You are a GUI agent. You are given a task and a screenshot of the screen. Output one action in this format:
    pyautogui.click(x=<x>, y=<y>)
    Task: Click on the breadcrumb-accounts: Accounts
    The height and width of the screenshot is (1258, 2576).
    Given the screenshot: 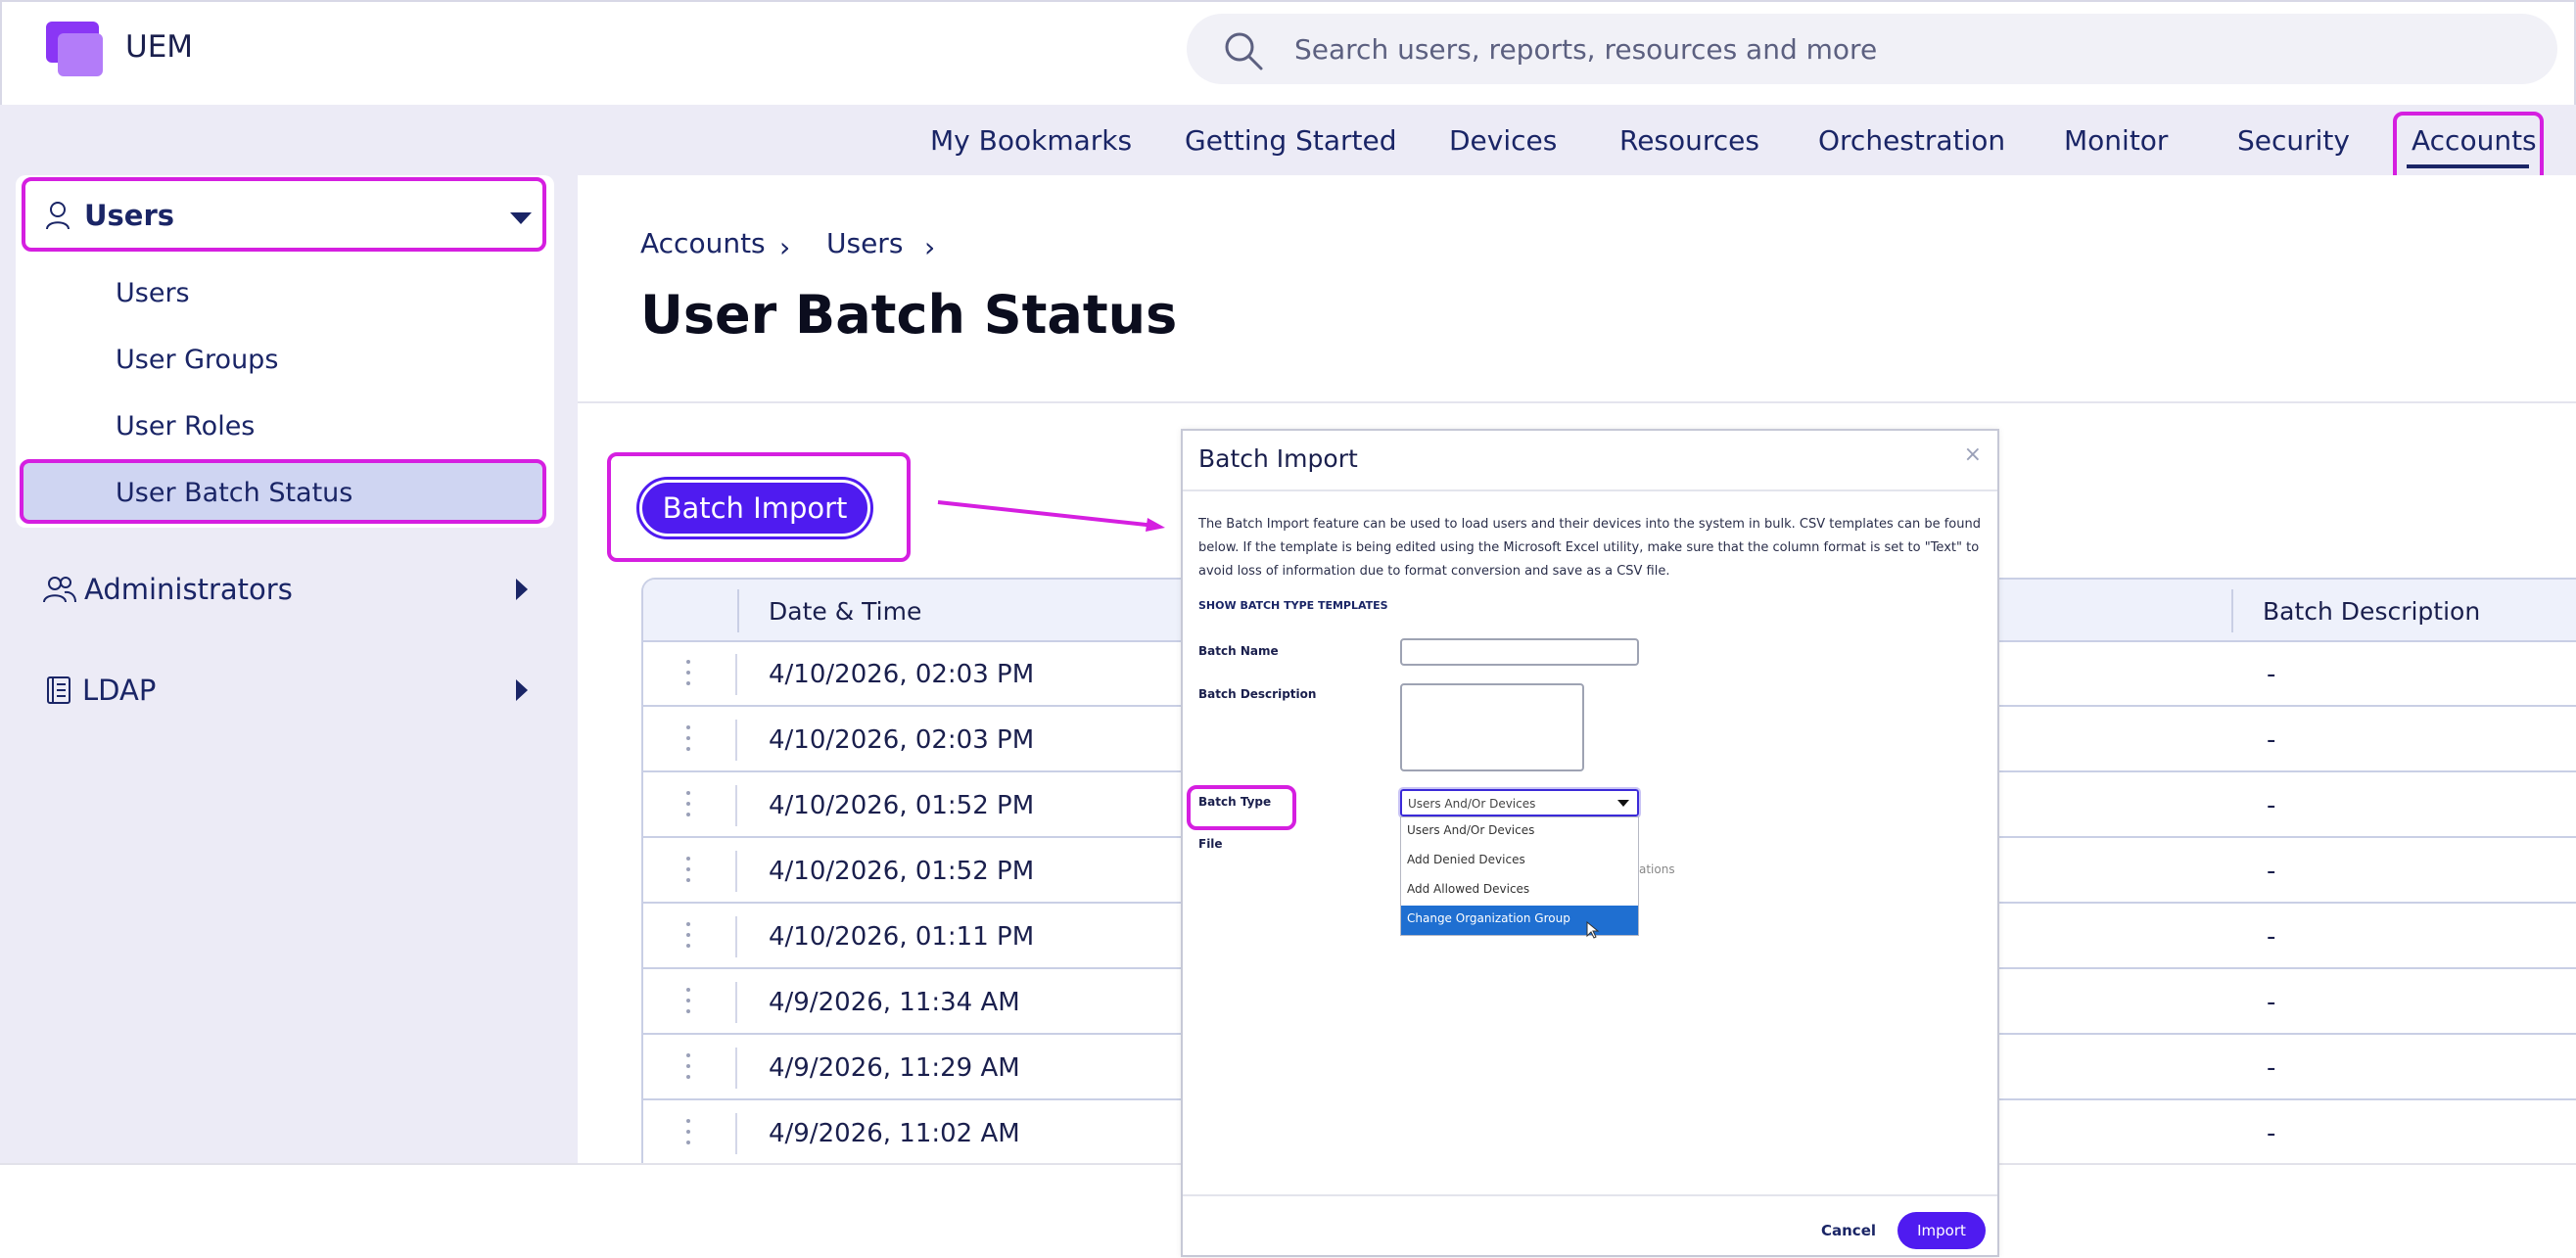 What is the action you would take?
    pyautogui.click(x=703, y=243)
    